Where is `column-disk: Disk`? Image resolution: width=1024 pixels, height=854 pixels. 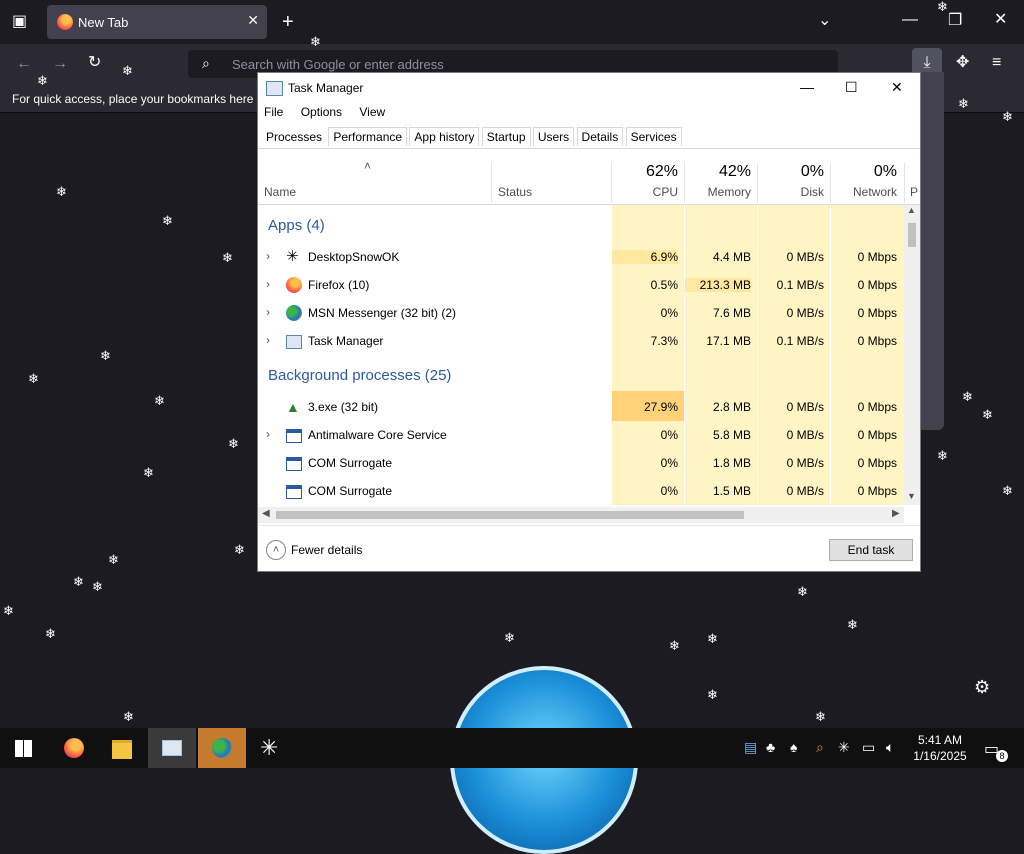 column-disk: Disk is located at coordinates (791, 192).